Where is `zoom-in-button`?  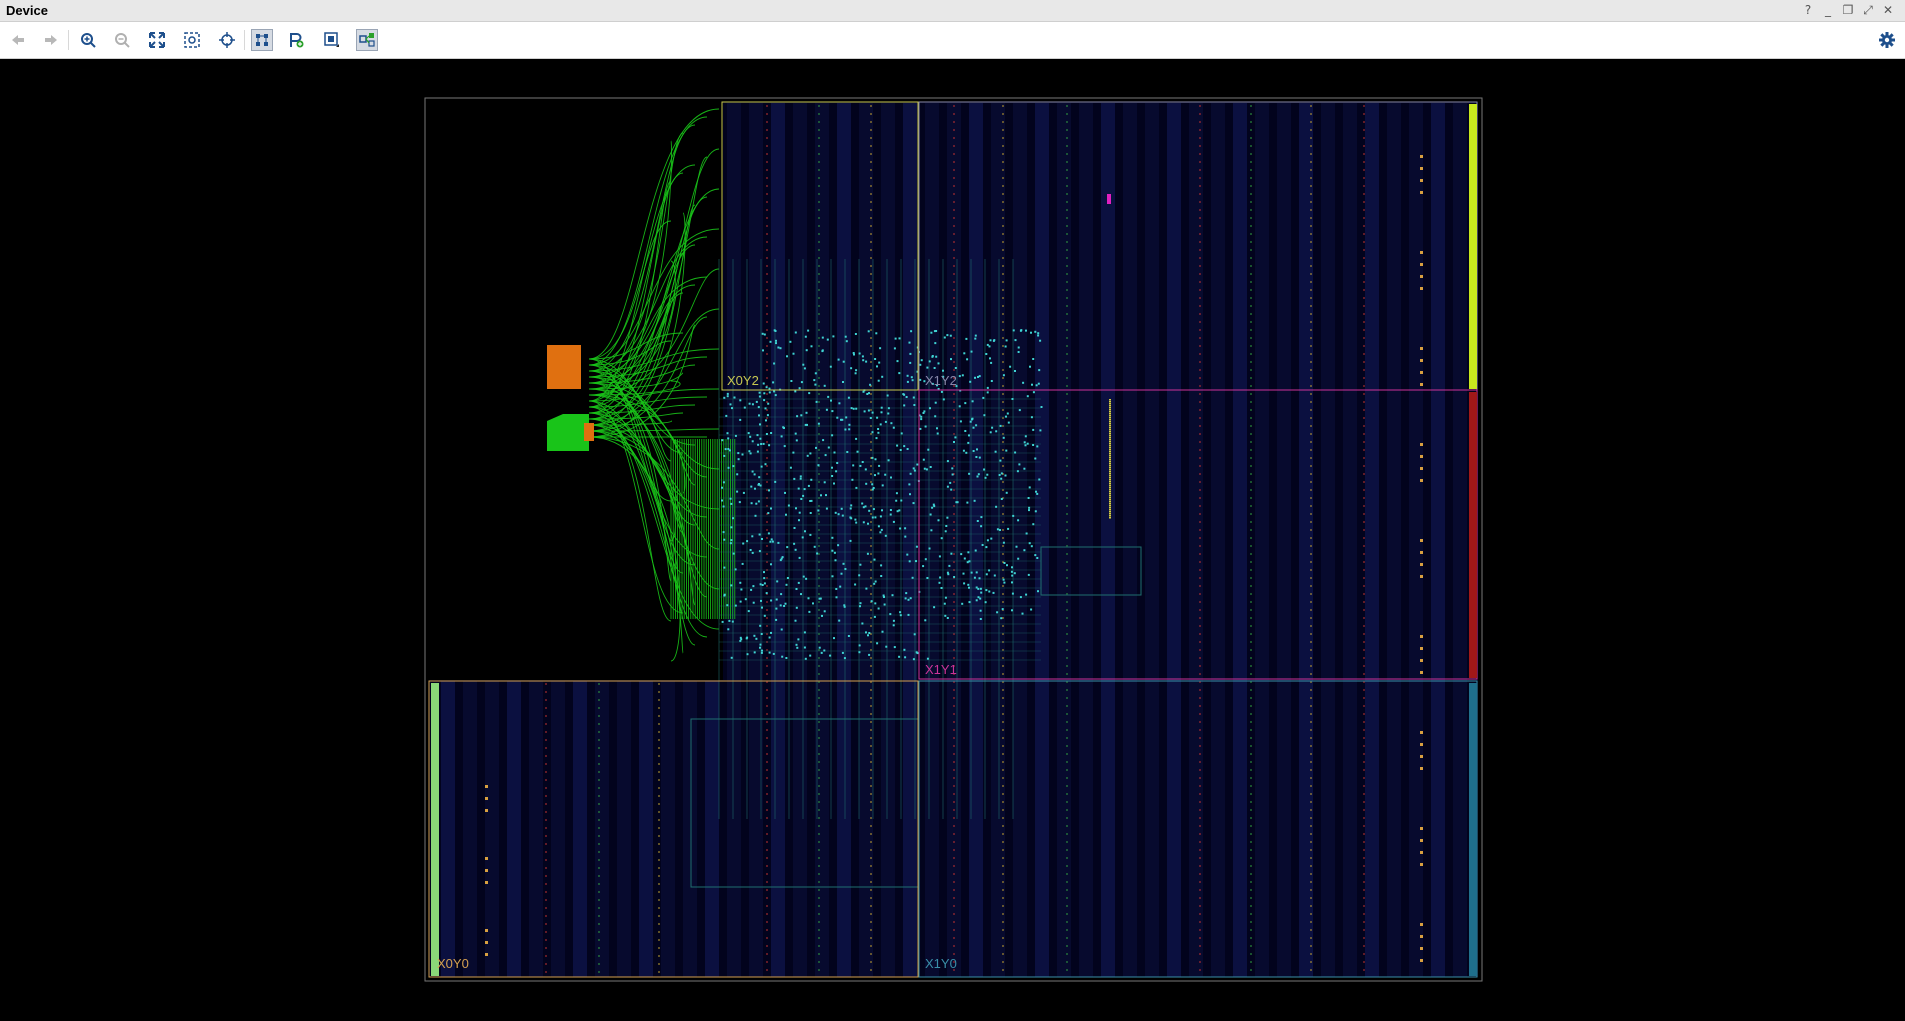 zoom-in-button is located at coordinates (88, 40).